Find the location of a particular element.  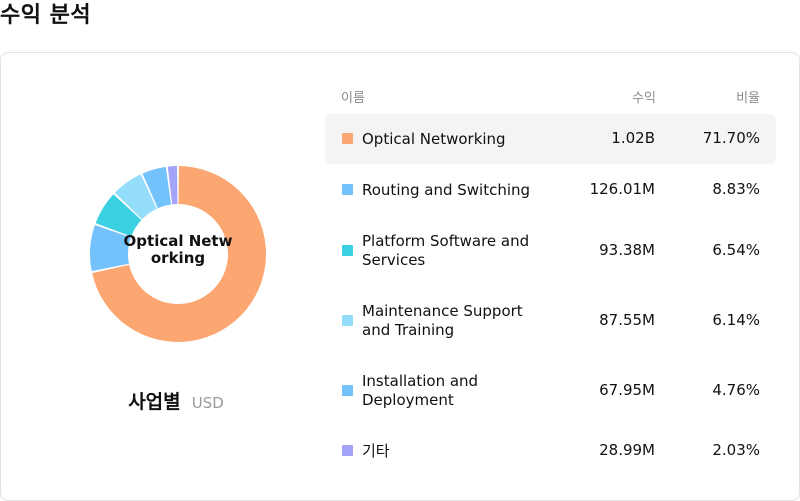

legend-name: Installation and Deployment is located at coordinates (420, 390).